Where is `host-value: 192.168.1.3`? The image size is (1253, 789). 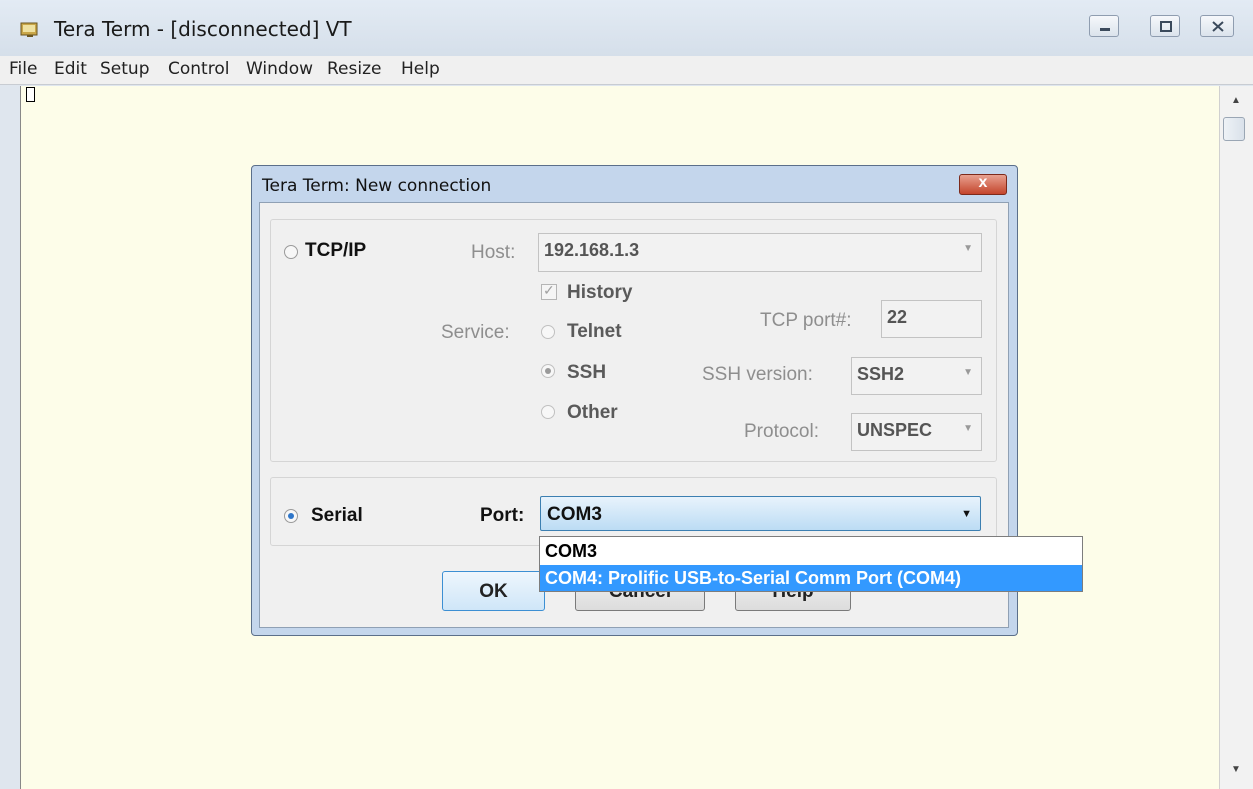 host-value: 192.168.1.3 is located at coordinates (592, 250).